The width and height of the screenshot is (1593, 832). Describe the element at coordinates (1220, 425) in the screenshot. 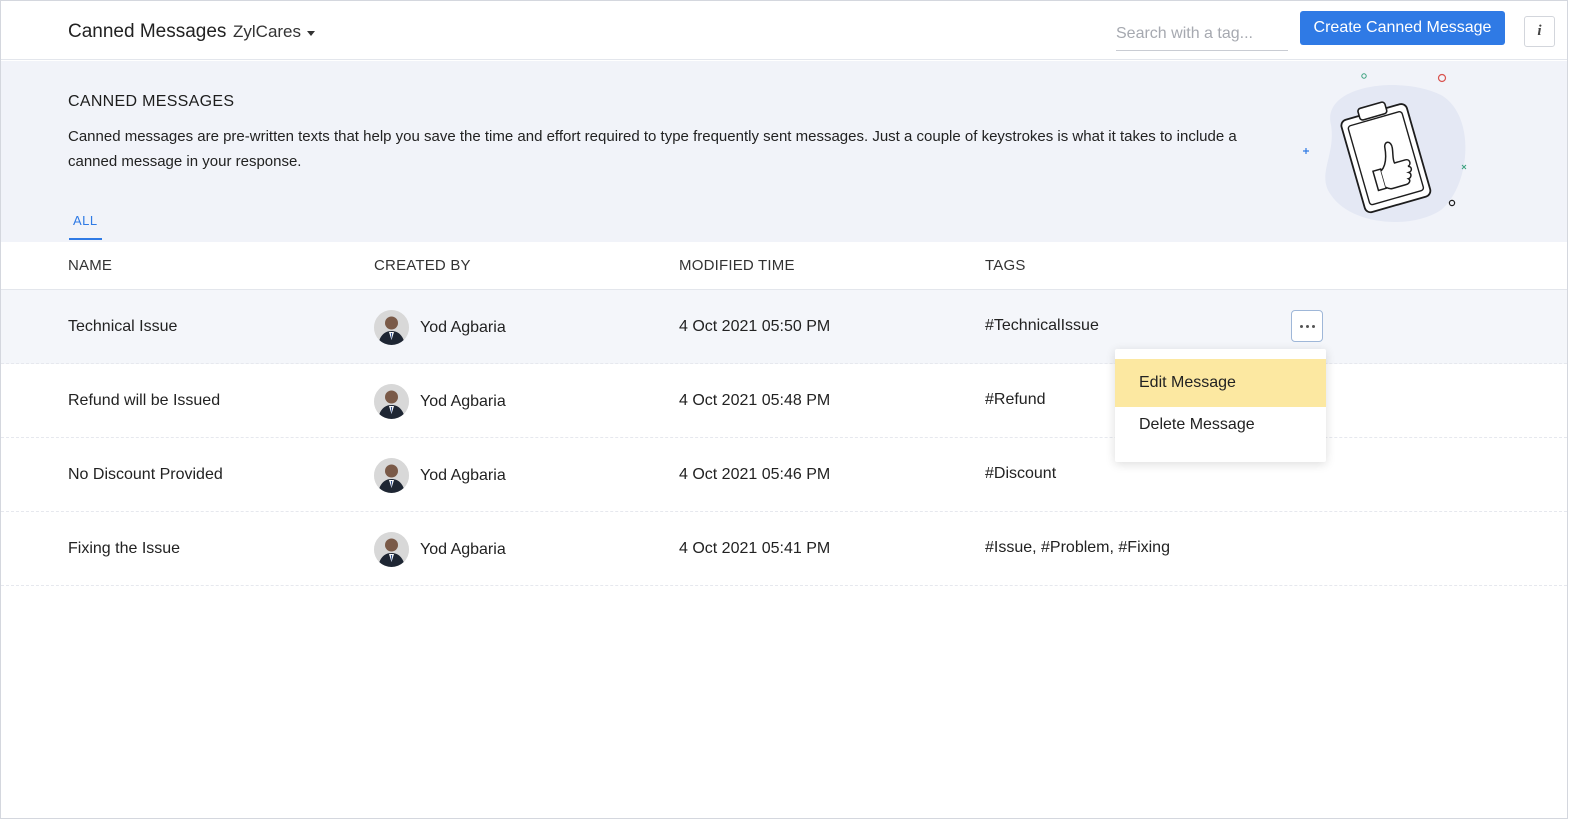

I see `delete-message-menu-item: Delete Message` at that location.